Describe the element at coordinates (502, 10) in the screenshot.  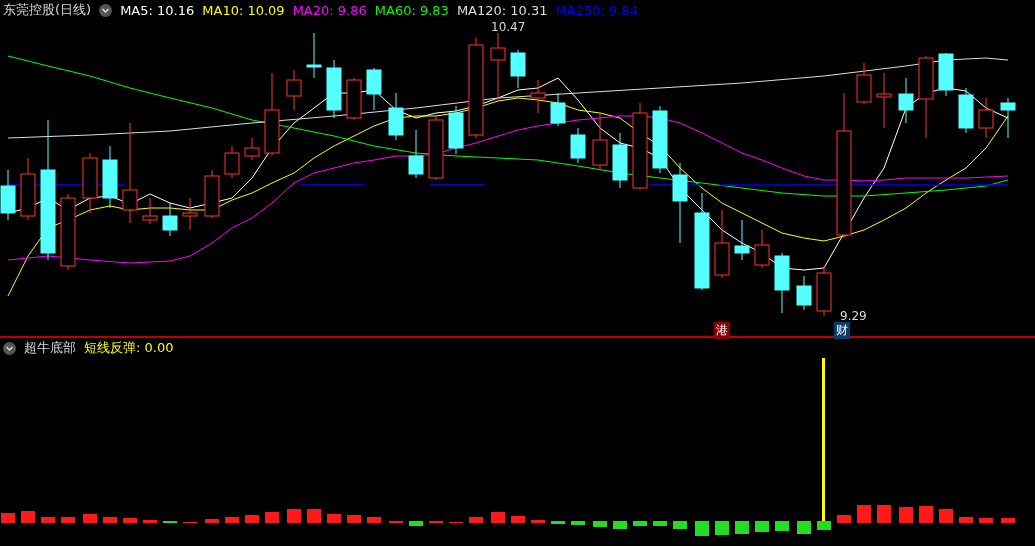
I see `moving-average-value: MA120: 10.31` at that location.